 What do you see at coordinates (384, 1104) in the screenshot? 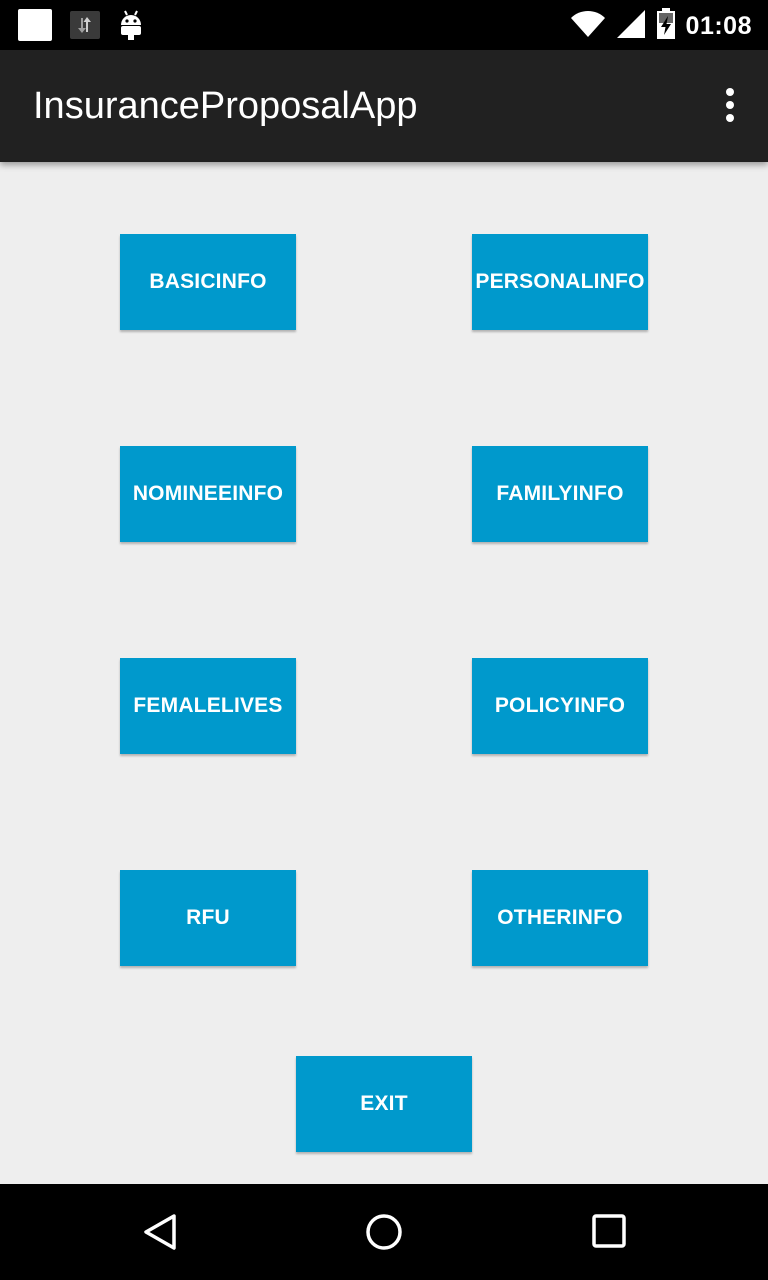
I see `exit-button: EXIT` at bounding box center [384, 1104].